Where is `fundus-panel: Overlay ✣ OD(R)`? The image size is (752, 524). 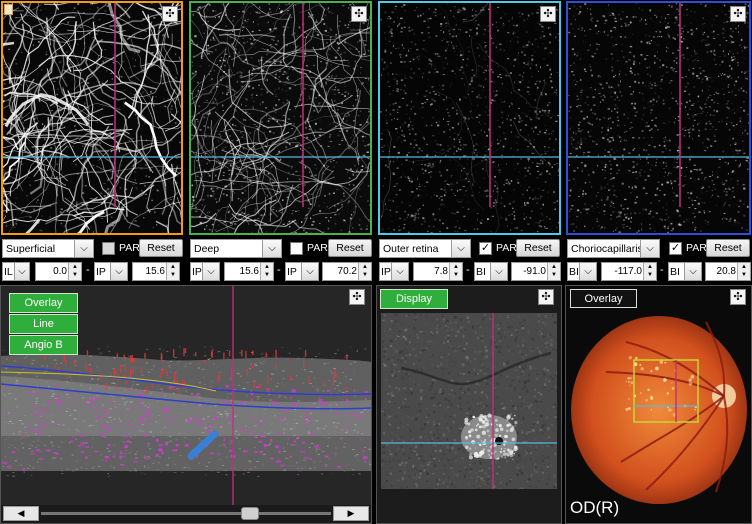
fundus-panel: Overlay ✣ OD(R) is located at coordinates (658, 404).